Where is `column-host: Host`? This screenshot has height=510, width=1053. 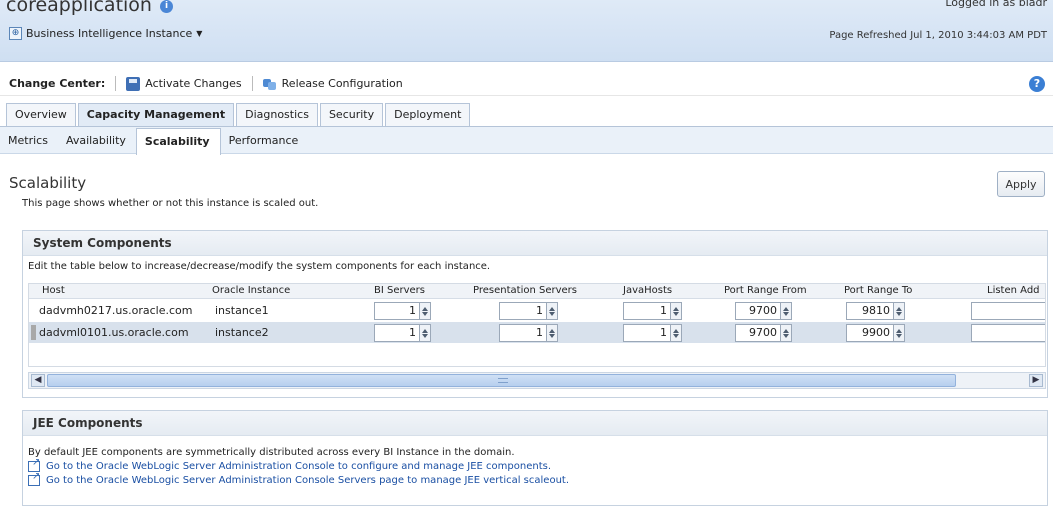 column-host: Host is located at coordinates (53, 290).